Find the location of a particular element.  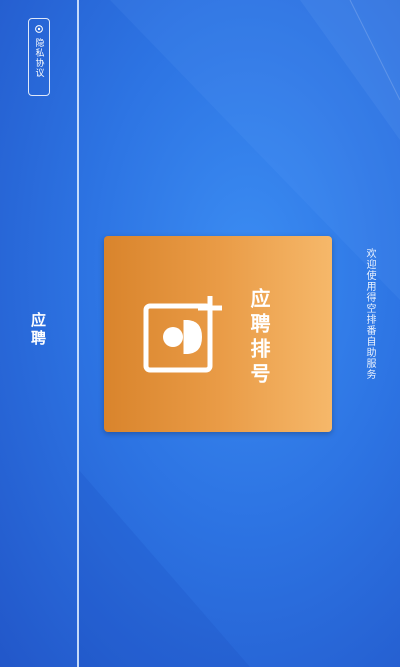

welcome-text: 欢迎使用得空排番自助服务 is located at coordinates (369, 314).